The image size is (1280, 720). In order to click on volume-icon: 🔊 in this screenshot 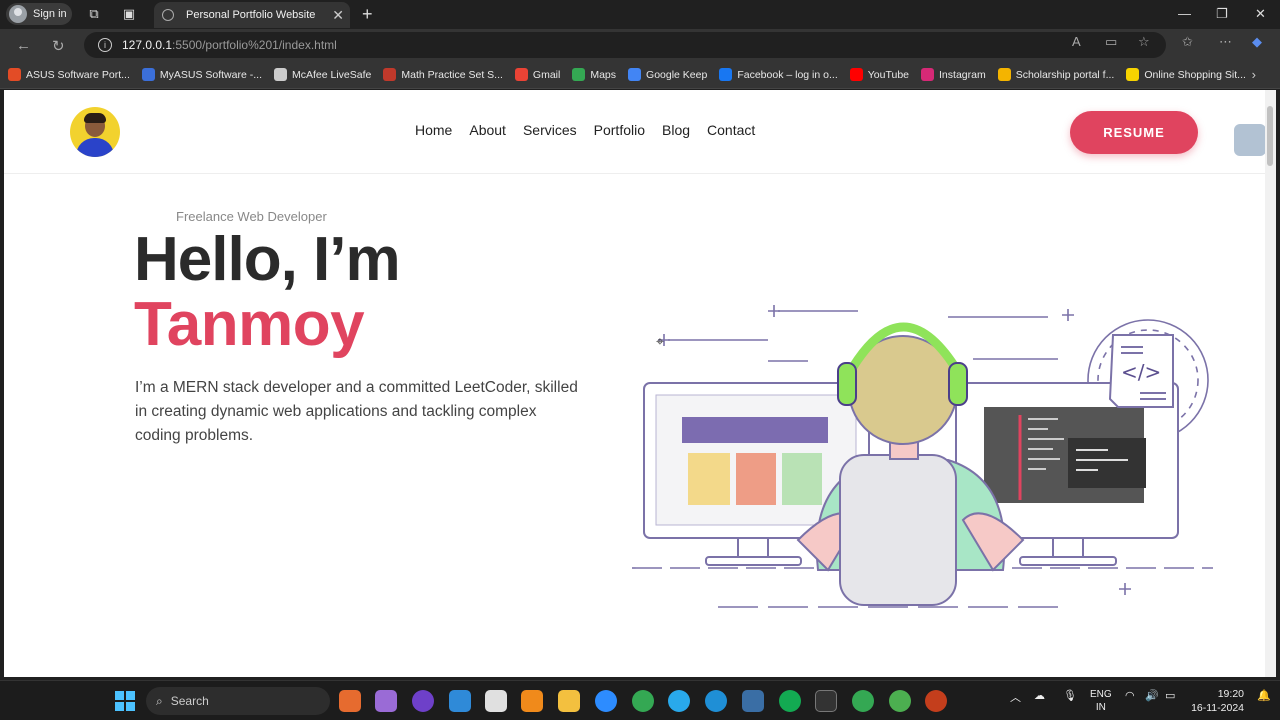, I will do `click(1152, 695)`.